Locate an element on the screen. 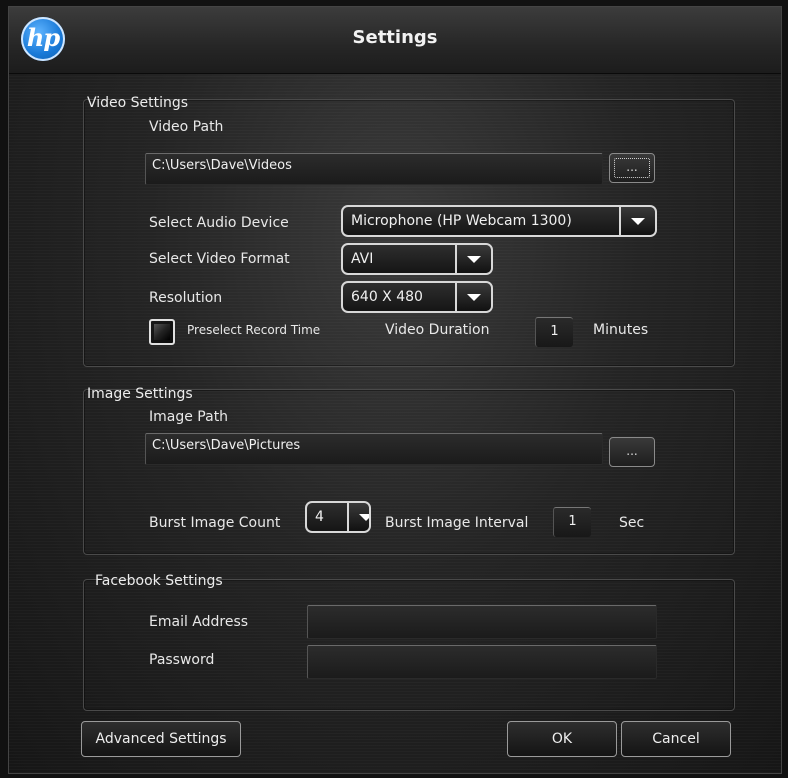  email-address-field is located at coordinates (482, 622).